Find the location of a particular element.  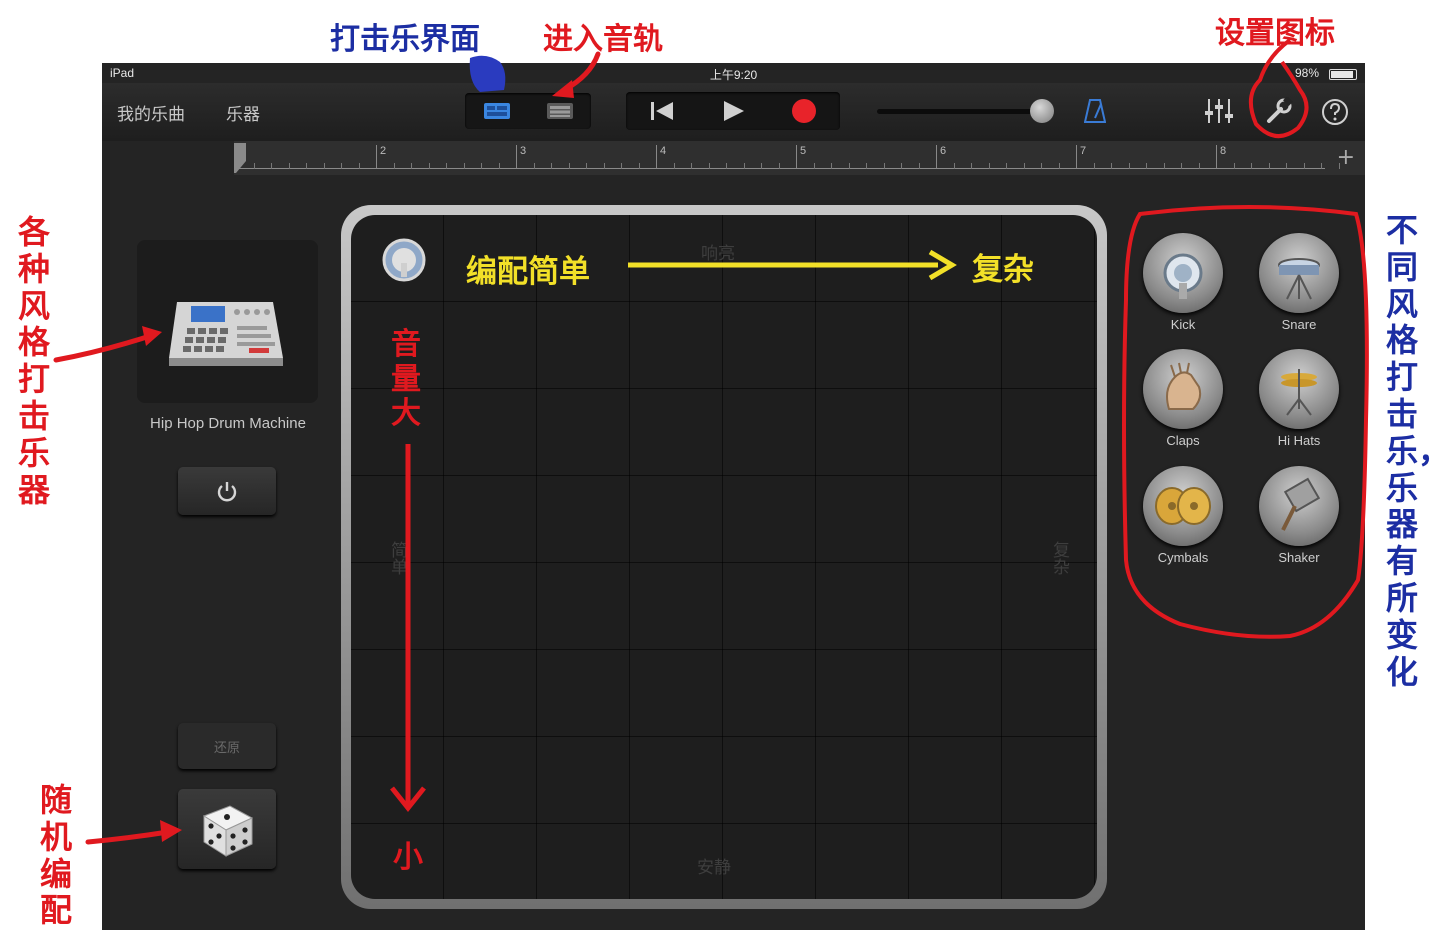

tracks-view-button is located at coordinates (559, 111).